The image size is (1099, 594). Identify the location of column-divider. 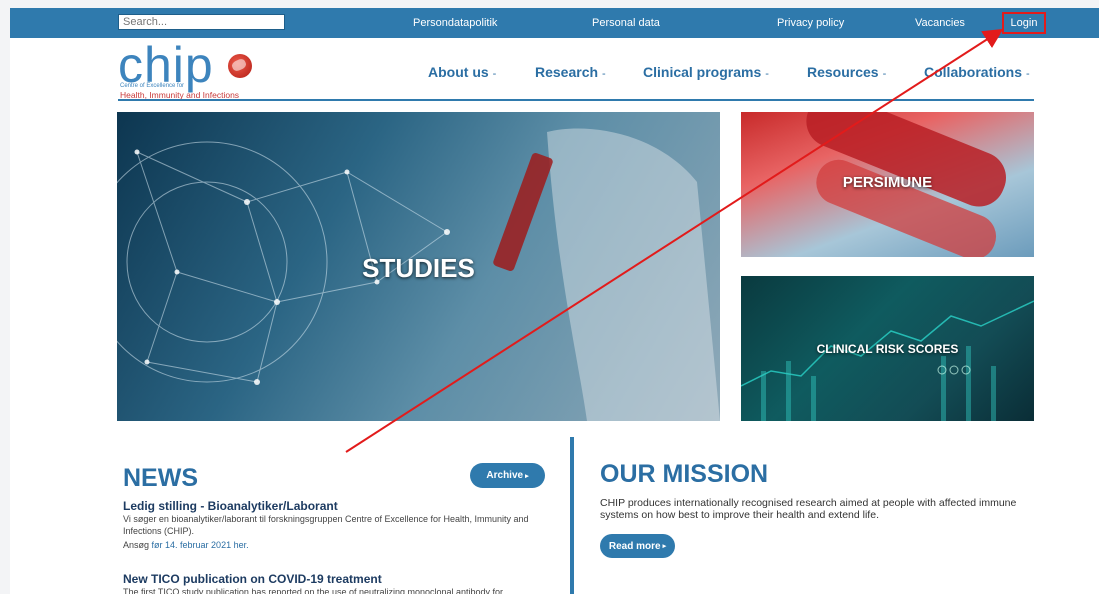
(572, 515).